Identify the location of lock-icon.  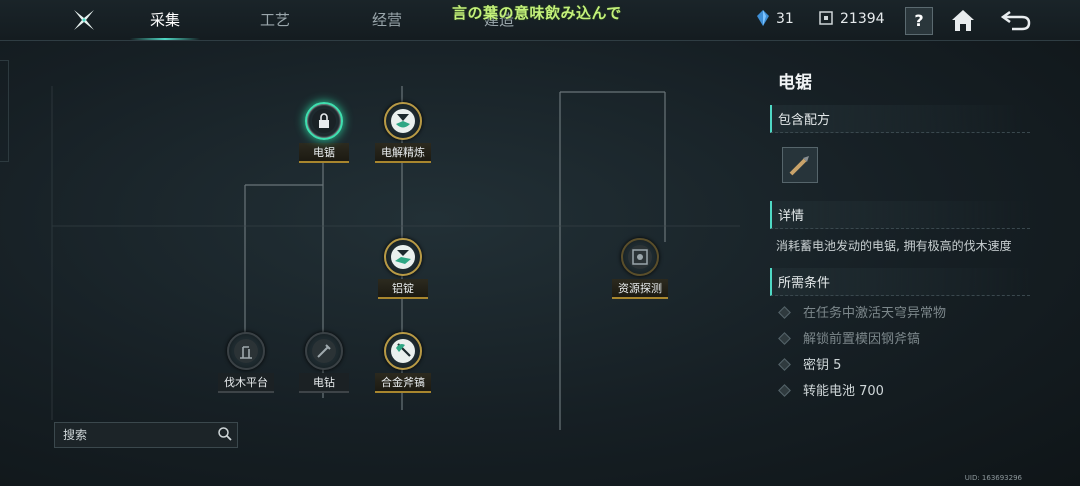
(324, 121).